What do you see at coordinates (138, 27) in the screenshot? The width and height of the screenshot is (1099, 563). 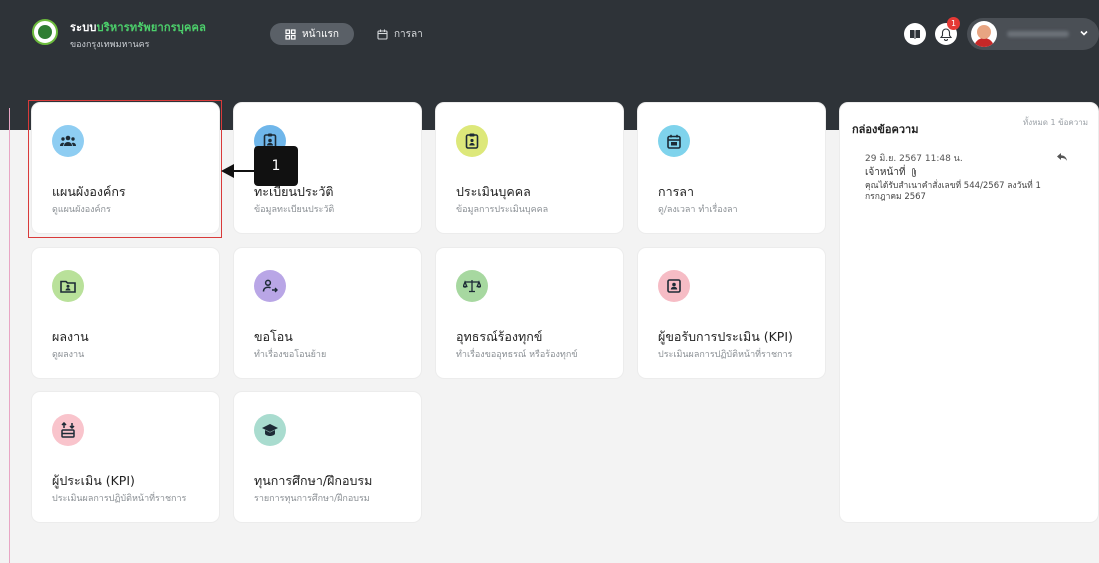 I see `brand-title: ระบบบริหารทรัพยากรบุคคล` at bounding box center [138, 27].